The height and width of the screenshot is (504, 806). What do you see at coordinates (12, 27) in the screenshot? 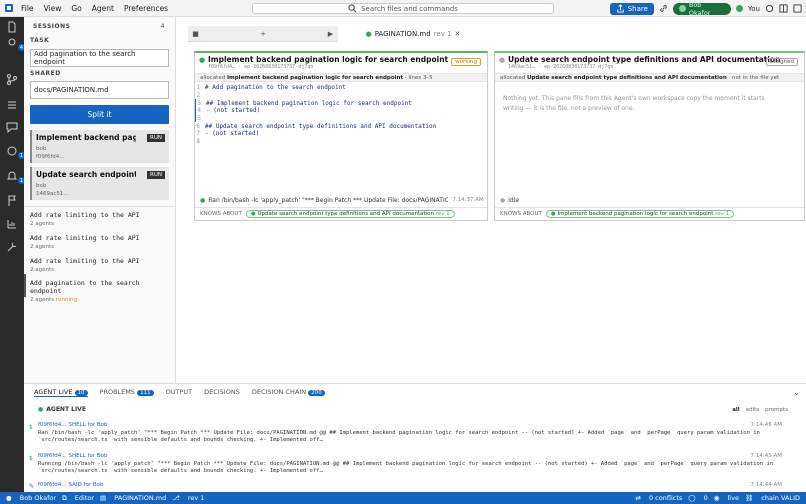
I see `files-icon` at bounding box center [12, 27].